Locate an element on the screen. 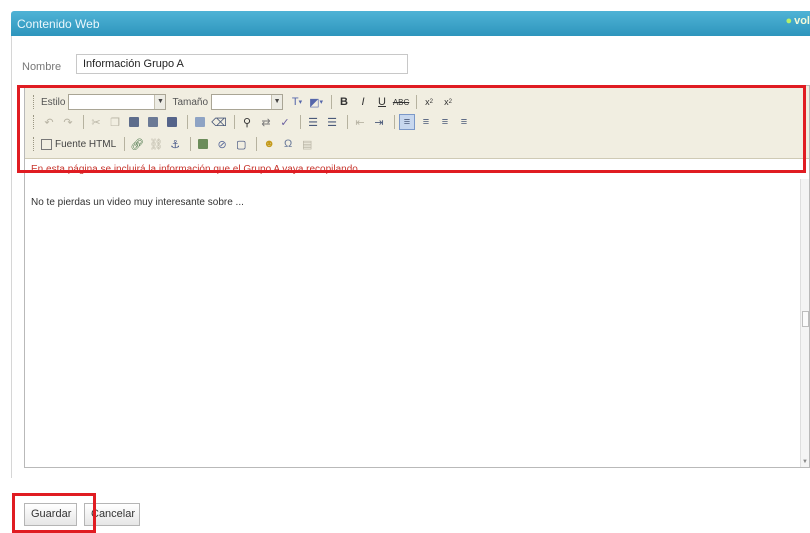 The image size is (810, 533). special-char-icon: Ω is located at coordinates (288, 144).